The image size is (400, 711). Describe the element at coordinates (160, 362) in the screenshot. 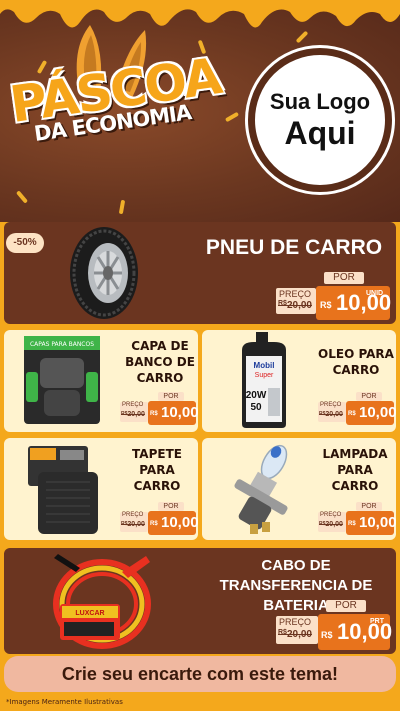

I see `product-name: CAPA DE BANCO DE CARRO` at that location.